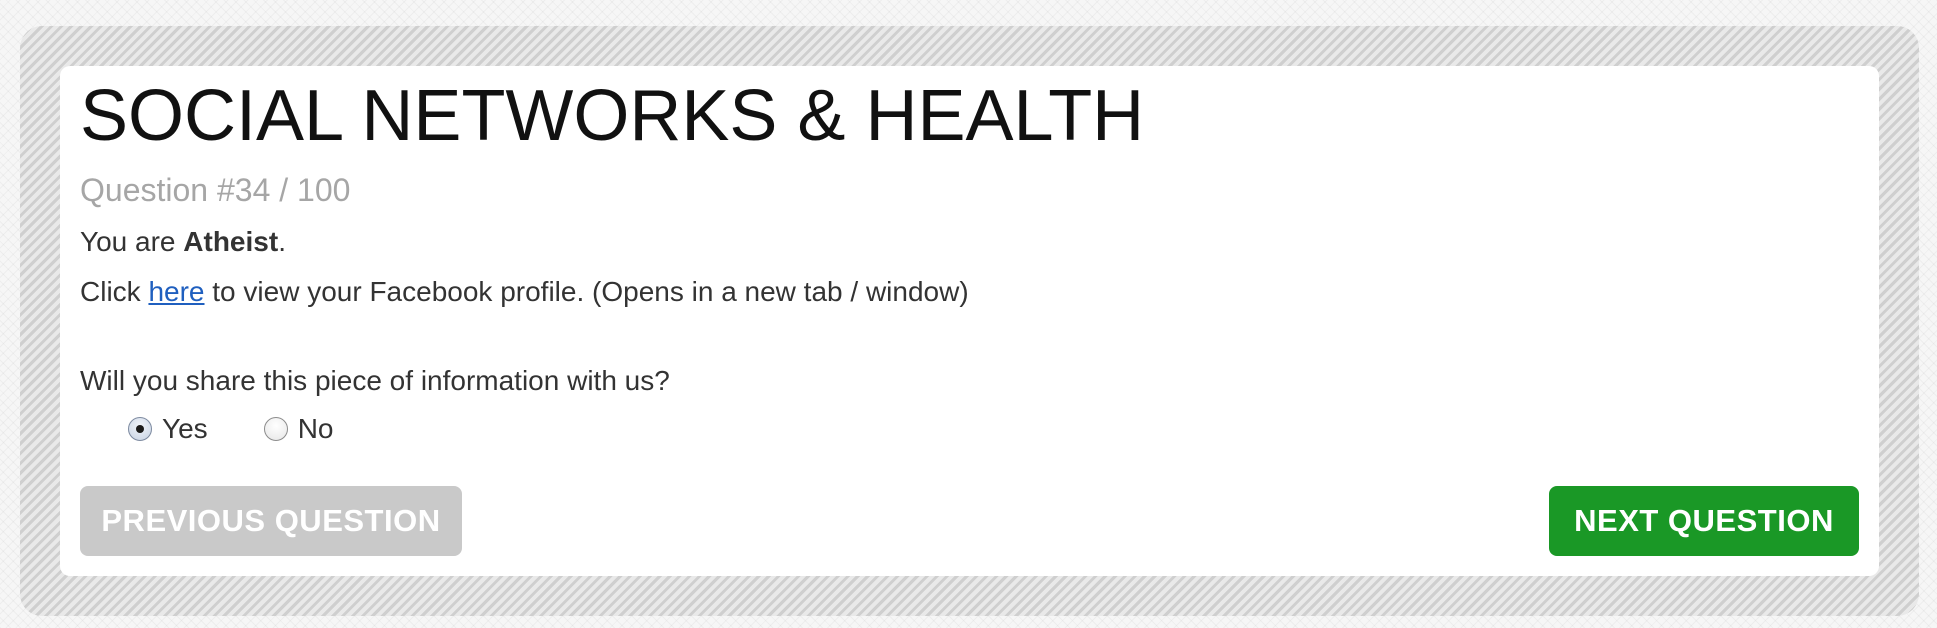 This screenshot has height=628, width=1937. What do you see at coordinates (215, 190) in the screenshot?
I see `question-counter: Question #34 / 100` at bounding box center [215, 190].